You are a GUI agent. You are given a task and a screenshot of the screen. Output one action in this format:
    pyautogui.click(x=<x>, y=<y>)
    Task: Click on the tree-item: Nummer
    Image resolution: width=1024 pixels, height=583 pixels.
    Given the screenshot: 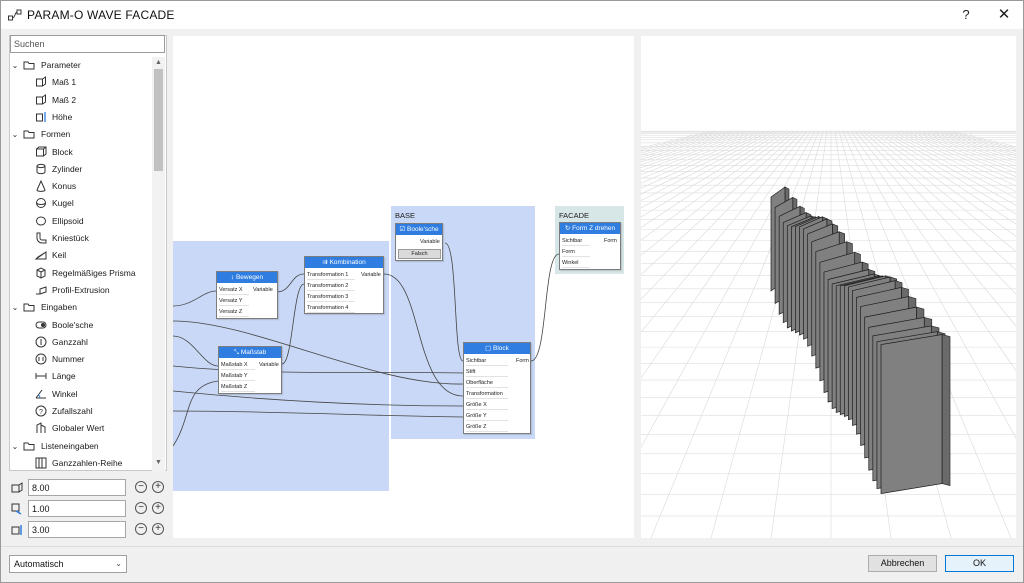 What is the action you would take?
    pyautogui.click(x=81, y=359)
    